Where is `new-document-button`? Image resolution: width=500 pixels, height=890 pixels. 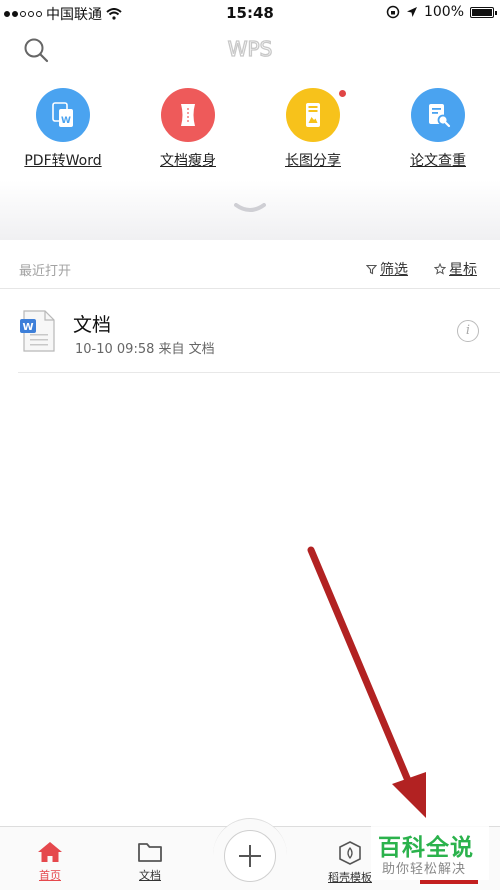
new-document-button is located at coordinates (250, 856).